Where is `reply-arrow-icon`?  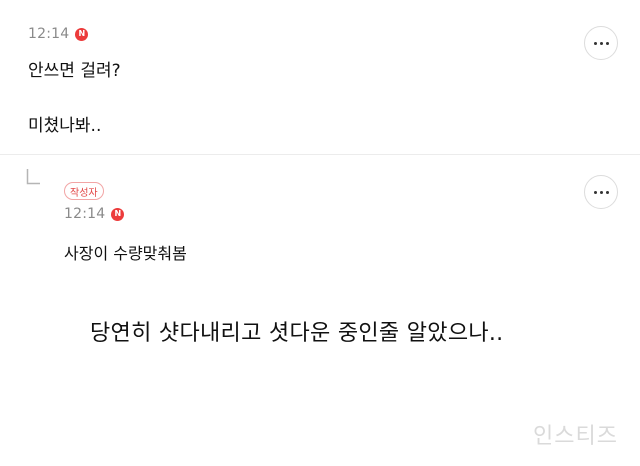 reply-arrow-icon is located at coordinates (33, 177).